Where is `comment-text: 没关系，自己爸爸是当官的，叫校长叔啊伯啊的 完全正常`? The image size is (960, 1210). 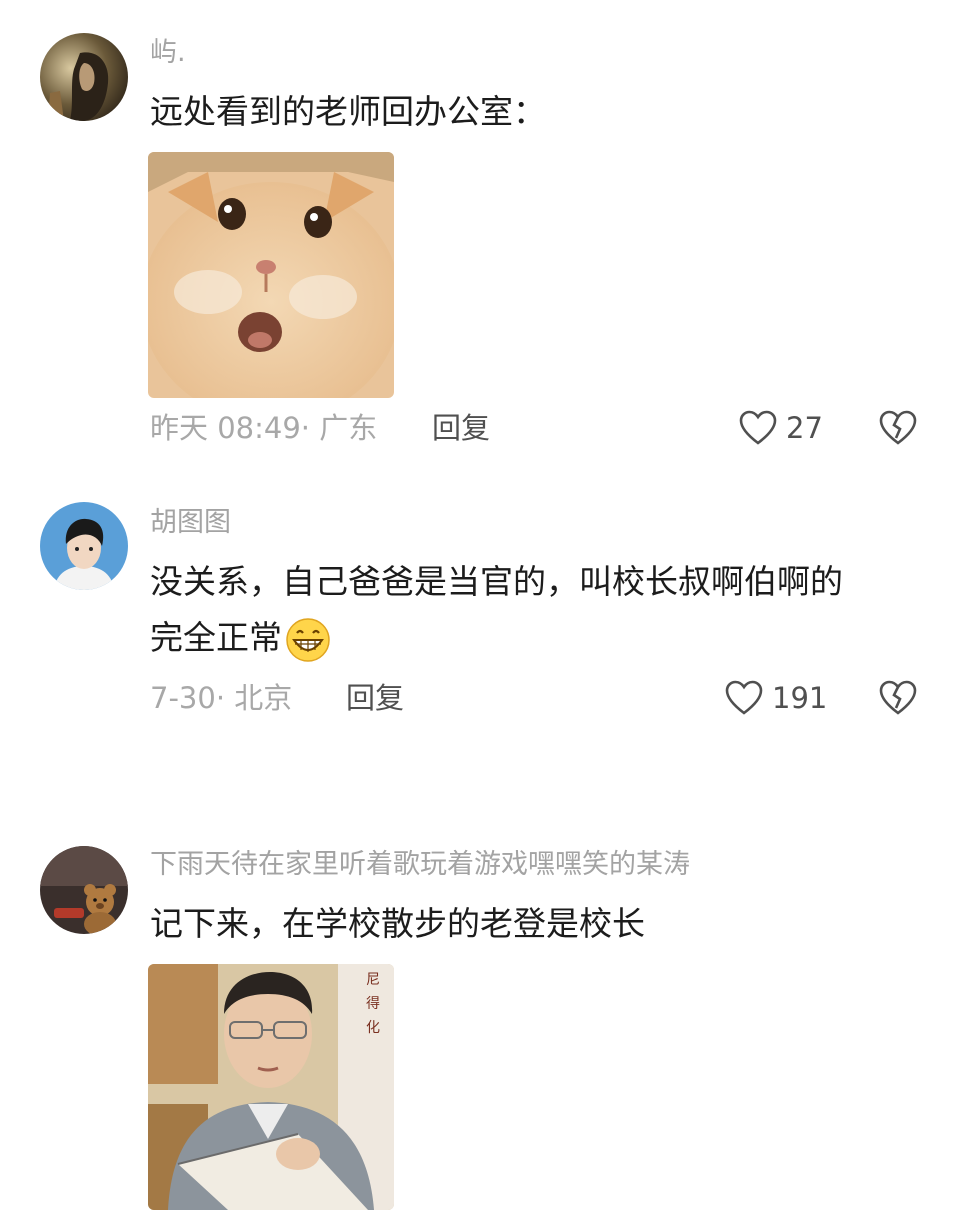 comment-text: 没关系，自己爸爸是当官的，叫校长叔啊伯啊的 完全正常 is located at coordinates (535, 610).